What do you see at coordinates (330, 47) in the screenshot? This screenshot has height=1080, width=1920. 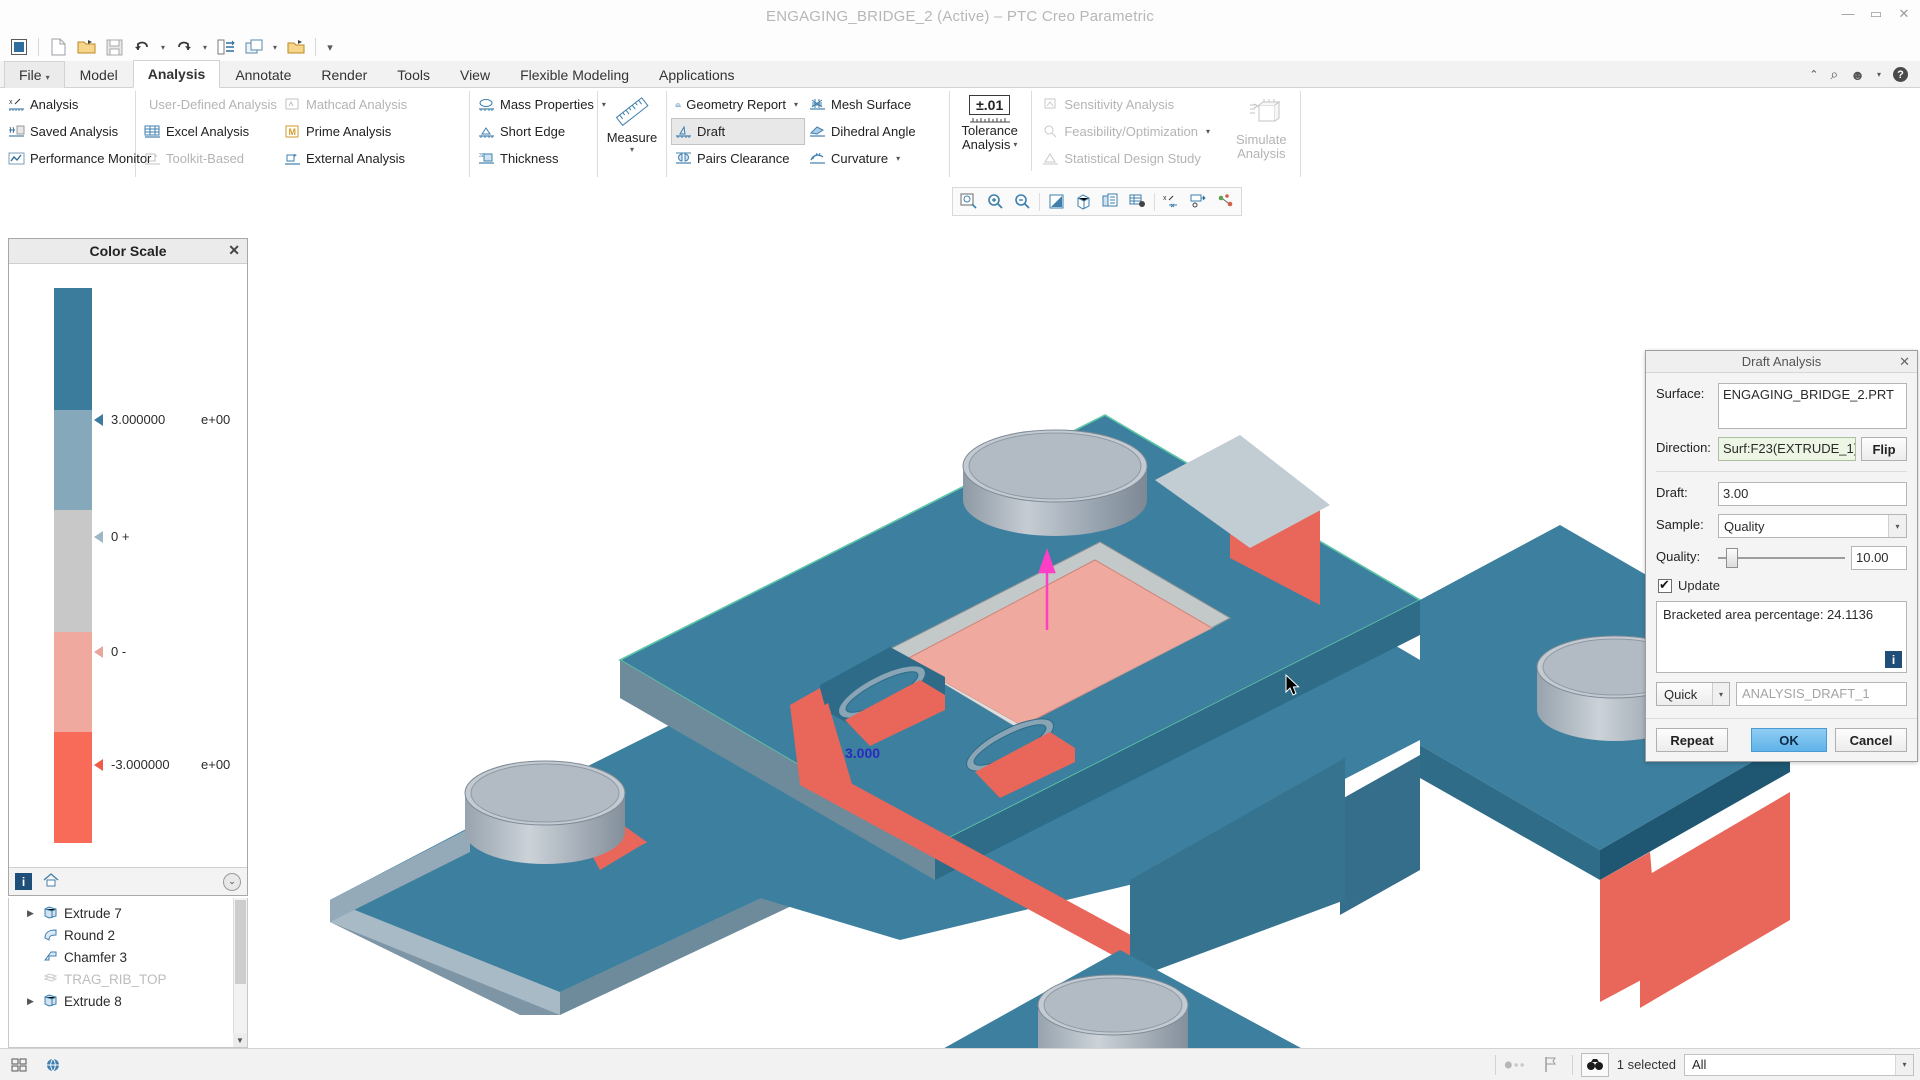 I see `qat-overflow-icon: ▾` at bounding box center [330, 47].